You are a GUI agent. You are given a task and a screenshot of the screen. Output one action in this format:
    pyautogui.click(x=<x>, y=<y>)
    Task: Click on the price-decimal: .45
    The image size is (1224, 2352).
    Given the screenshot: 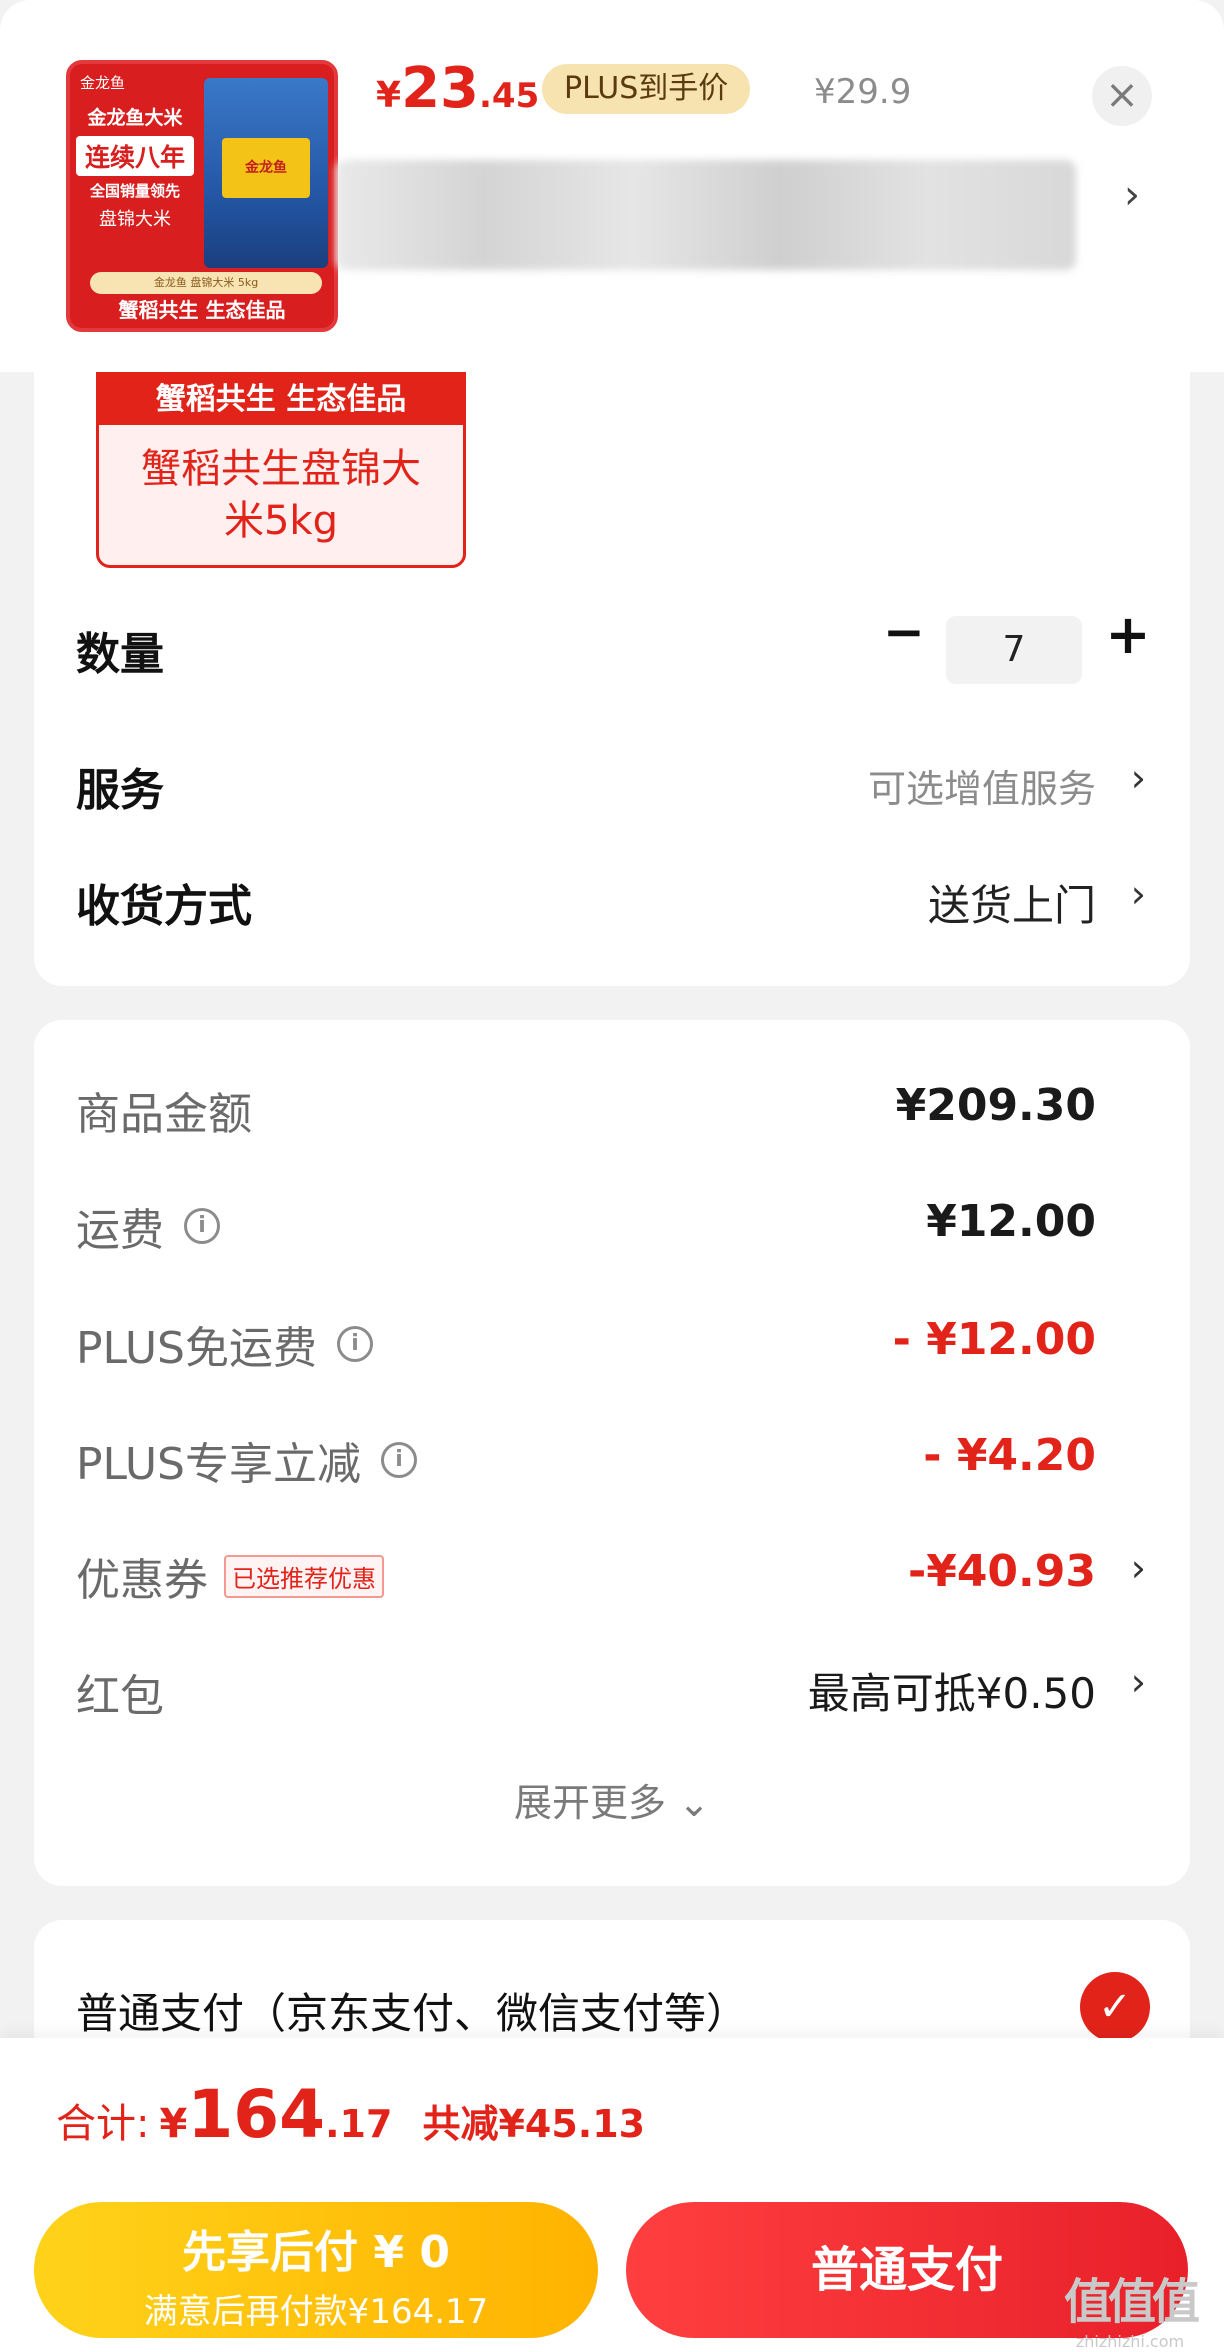 What is the action you would take?
    pyautogui.click(x=509, y=96)
    